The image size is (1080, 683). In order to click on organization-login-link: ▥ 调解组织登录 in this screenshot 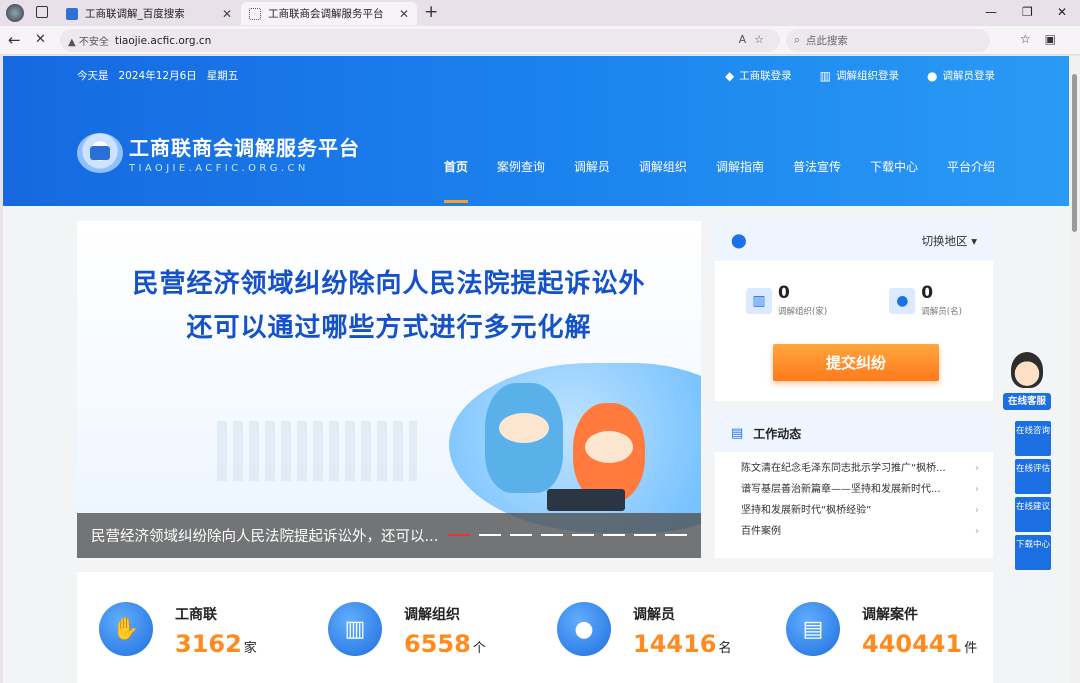, I will do `click(859, 75)`.